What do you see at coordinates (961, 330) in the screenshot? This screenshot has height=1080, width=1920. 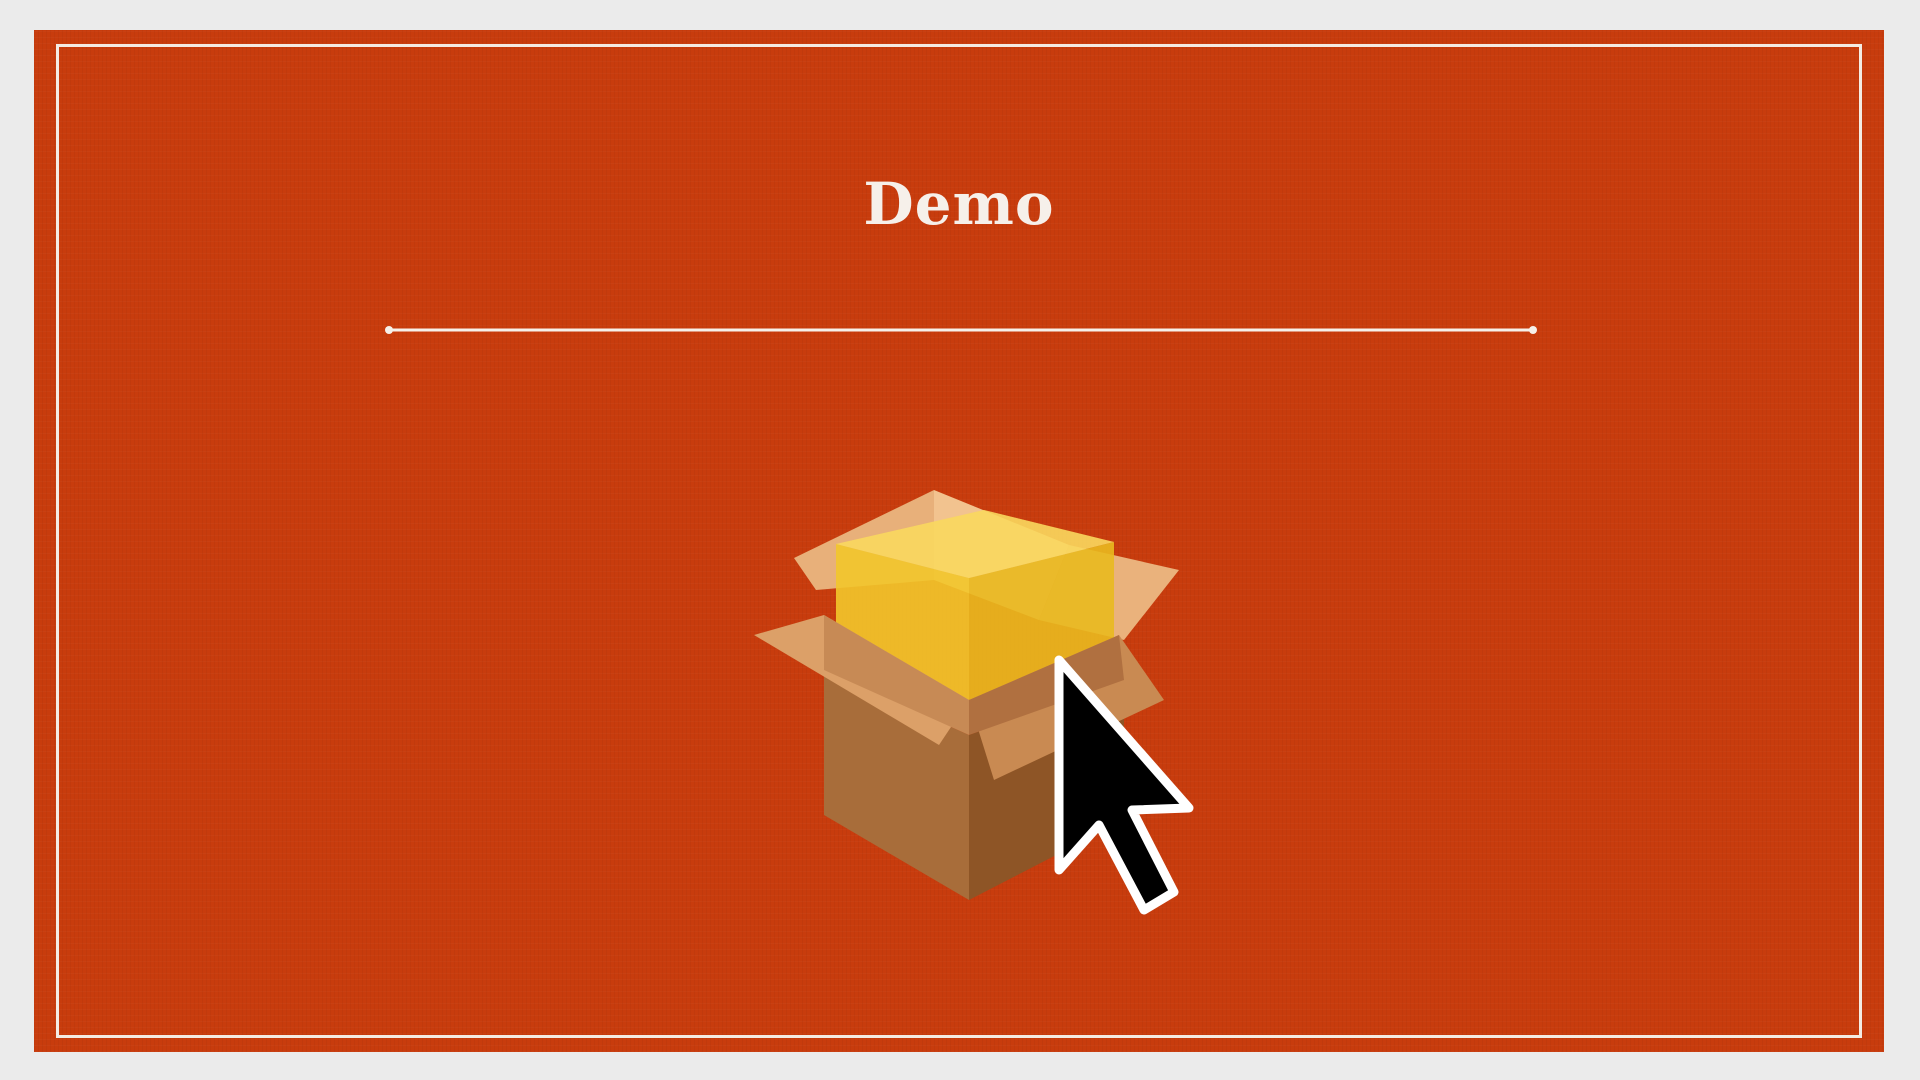 I see `title-divider` at bounding box center [961, 330].